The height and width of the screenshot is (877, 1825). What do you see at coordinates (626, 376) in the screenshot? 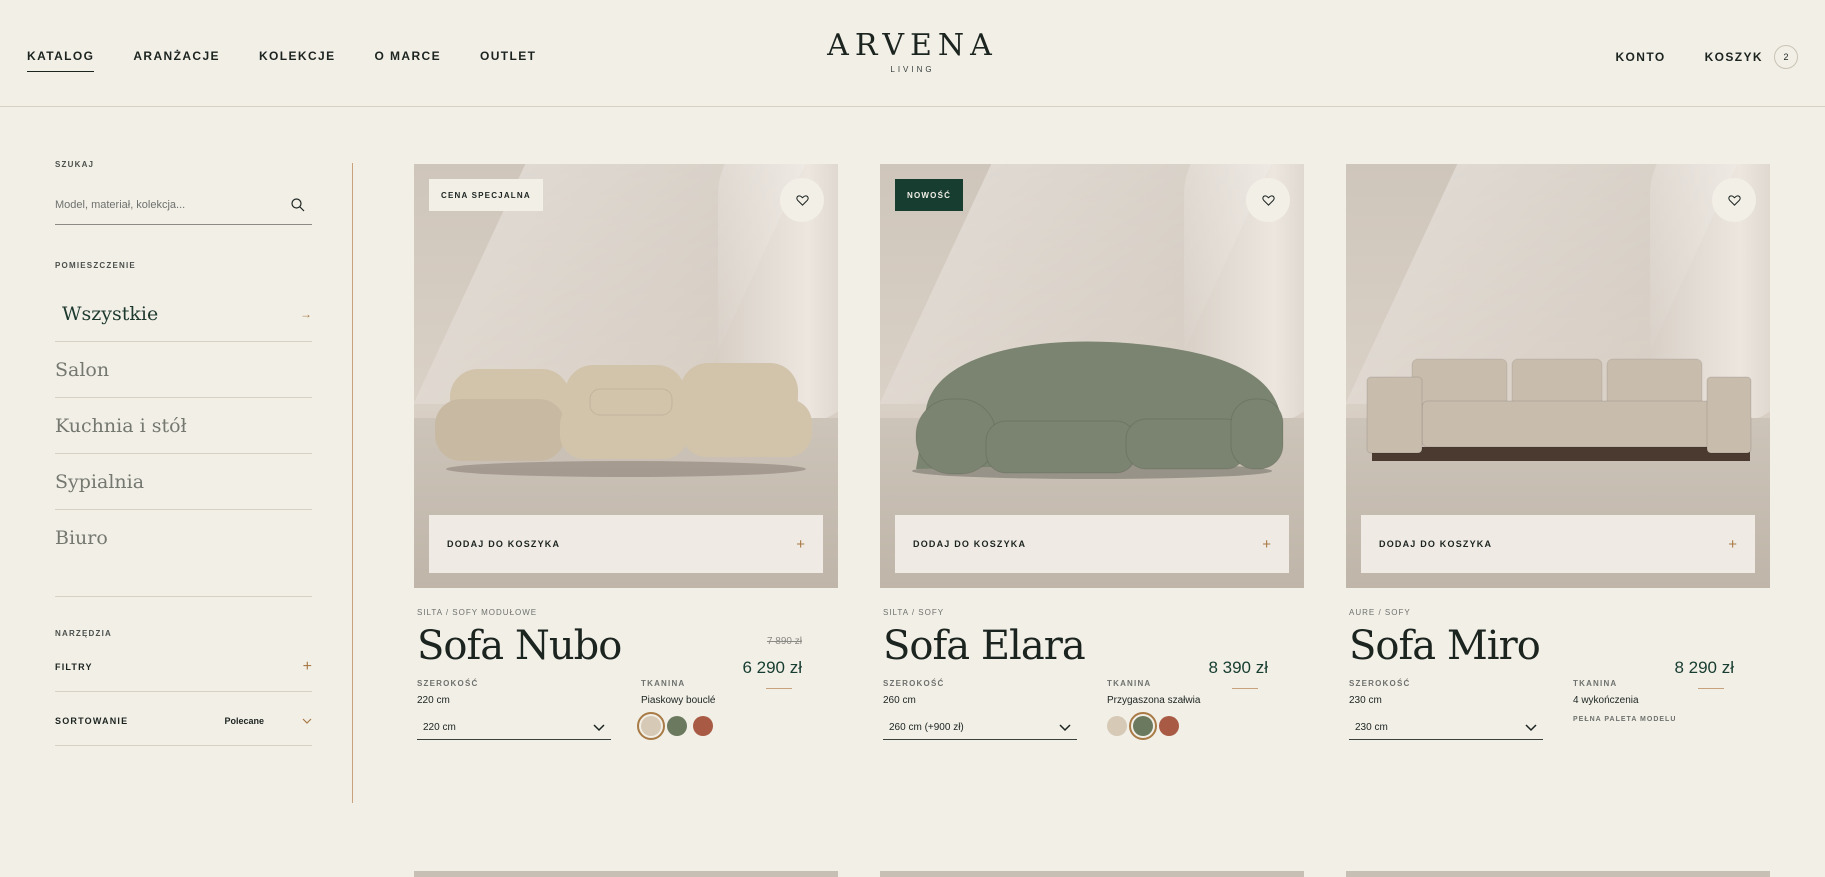
I see `product-image: CENA SPECJALNA DODAJ DO KOSZYKA +` at bounding box center [626, 376].